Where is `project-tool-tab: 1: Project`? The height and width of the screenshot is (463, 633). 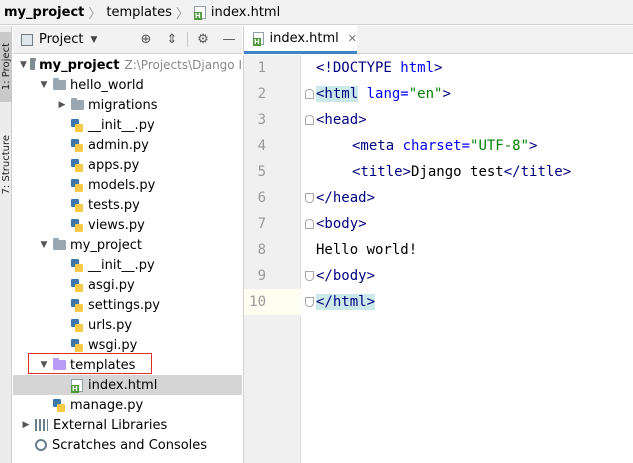
project-tool-tab: 1: Project is located at coordinates (6, 67).